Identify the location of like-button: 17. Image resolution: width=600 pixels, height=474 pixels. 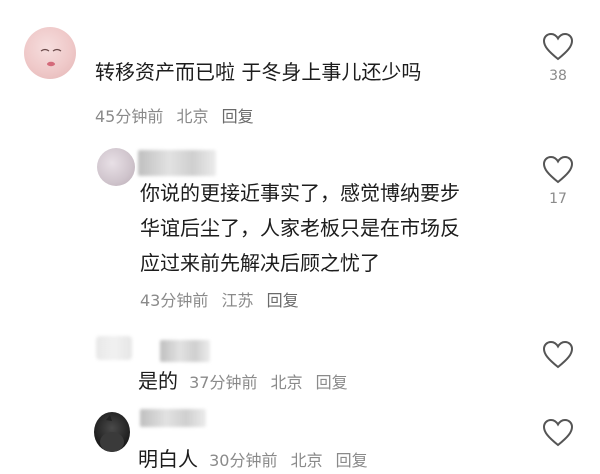
(558, 181).